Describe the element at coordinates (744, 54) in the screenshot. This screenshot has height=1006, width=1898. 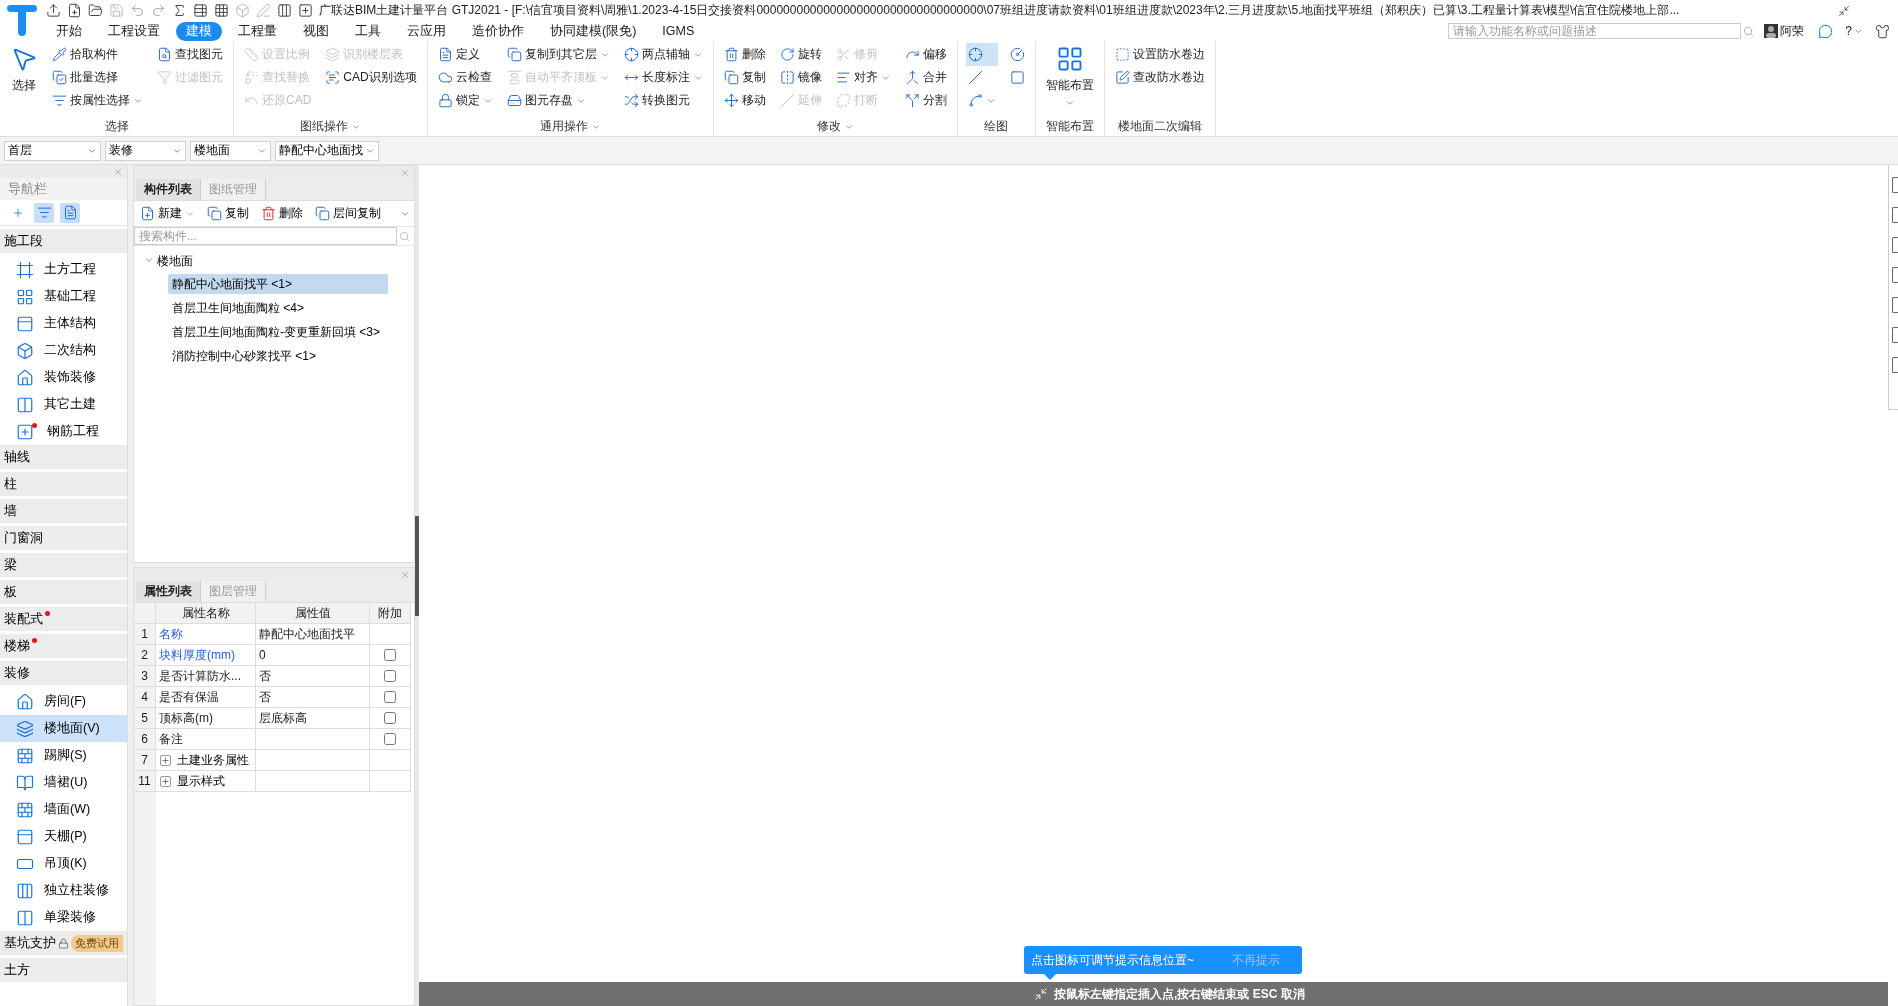
I see `ribbon-button: 删除` at that location.